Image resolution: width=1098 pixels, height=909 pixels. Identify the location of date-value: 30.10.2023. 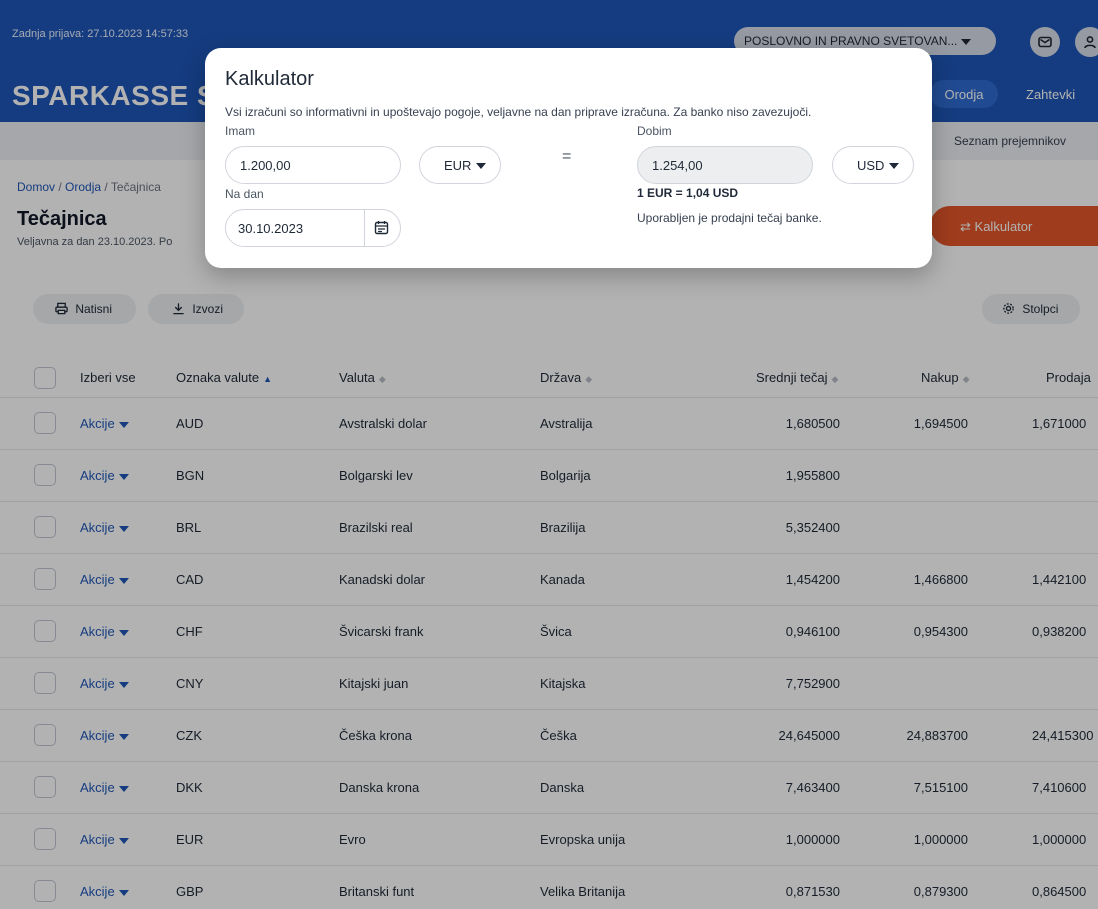
(271, 228).